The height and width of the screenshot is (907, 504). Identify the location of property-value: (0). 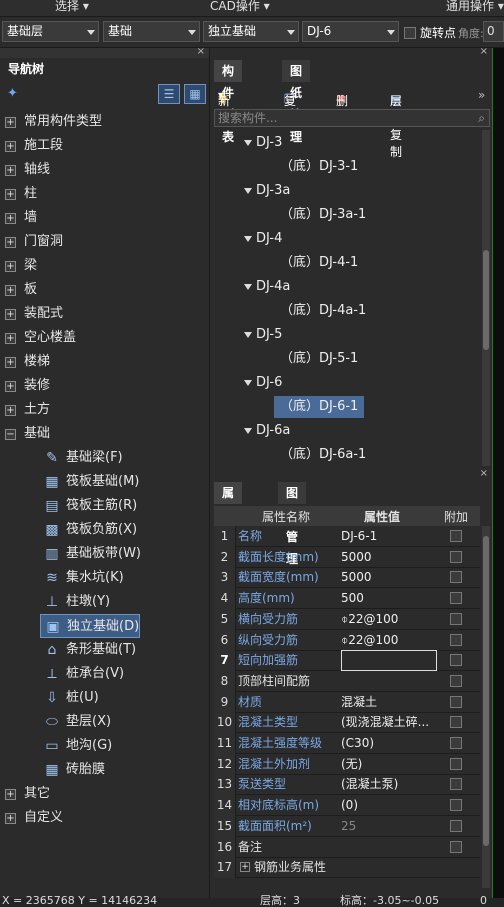
(389, 805).